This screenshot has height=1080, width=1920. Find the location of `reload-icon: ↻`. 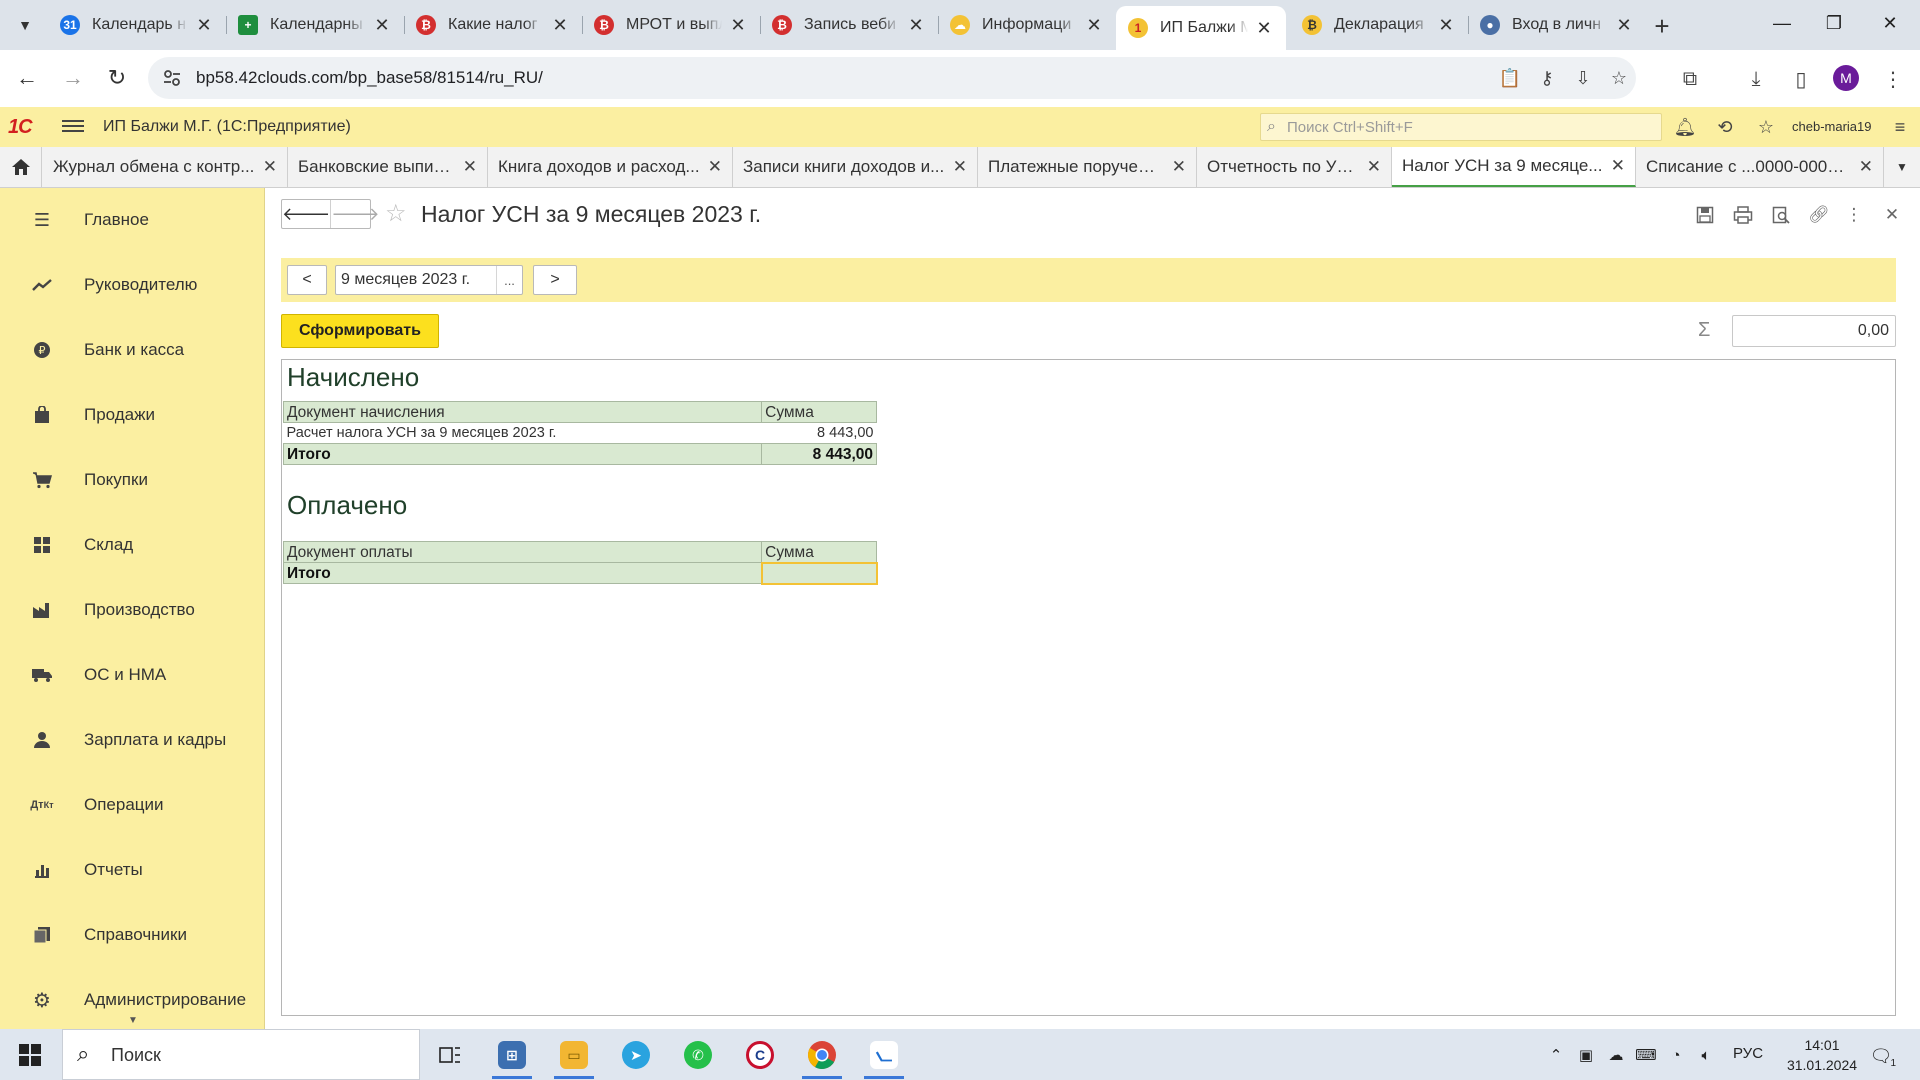

reload-icon: ↻ is located at coordinates (117, 78).